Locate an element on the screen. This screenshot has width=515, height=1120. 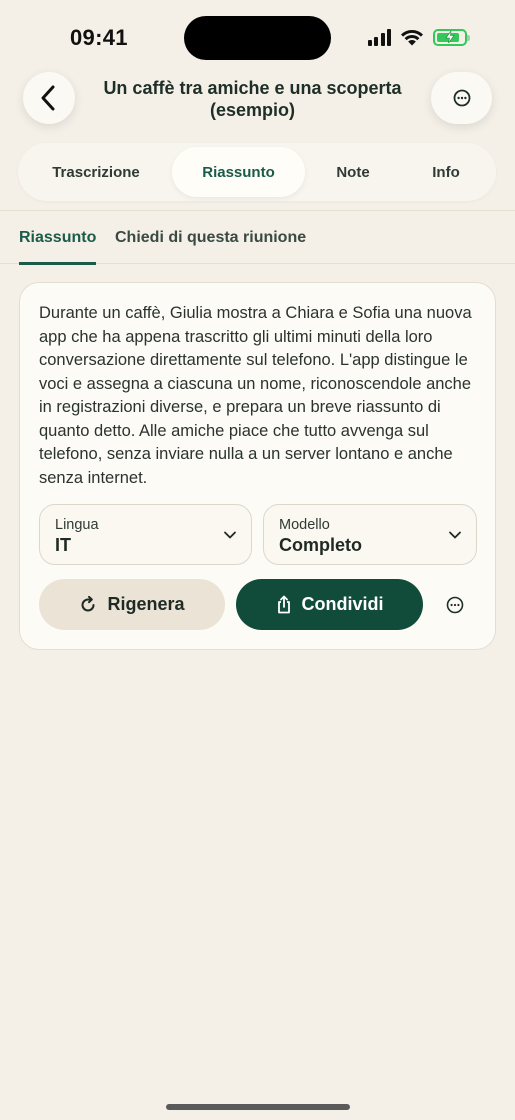
more-options-button is located at coordinates (461, 98).